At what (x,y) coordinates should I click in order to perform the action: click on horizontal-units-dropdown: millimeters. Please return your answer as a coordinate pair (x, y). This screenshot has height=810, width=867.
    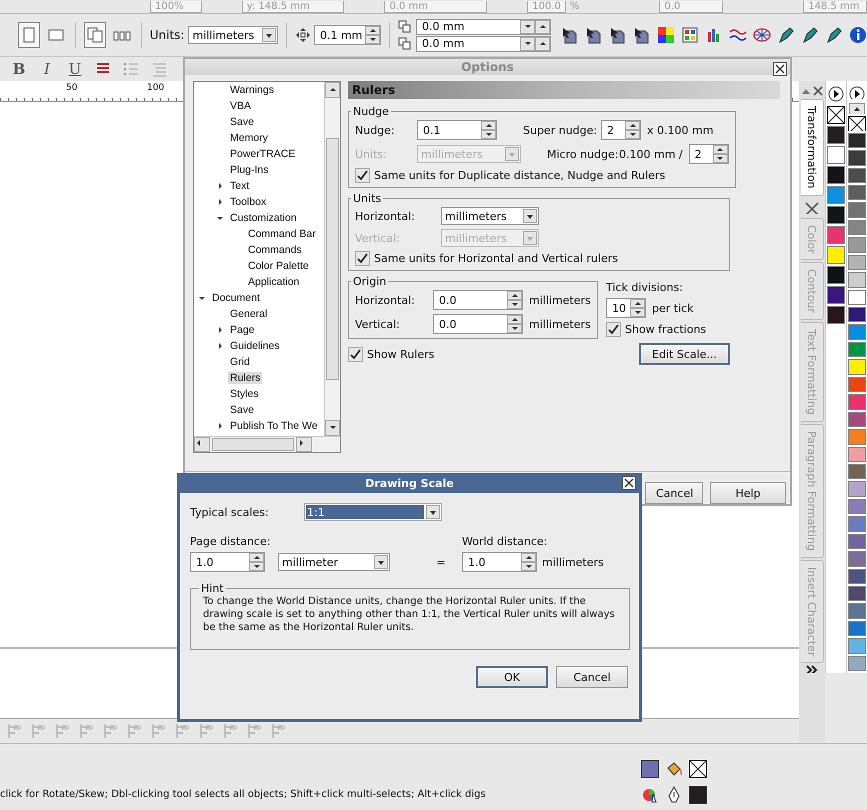
    Looking at the image, I should click on (490, 216).